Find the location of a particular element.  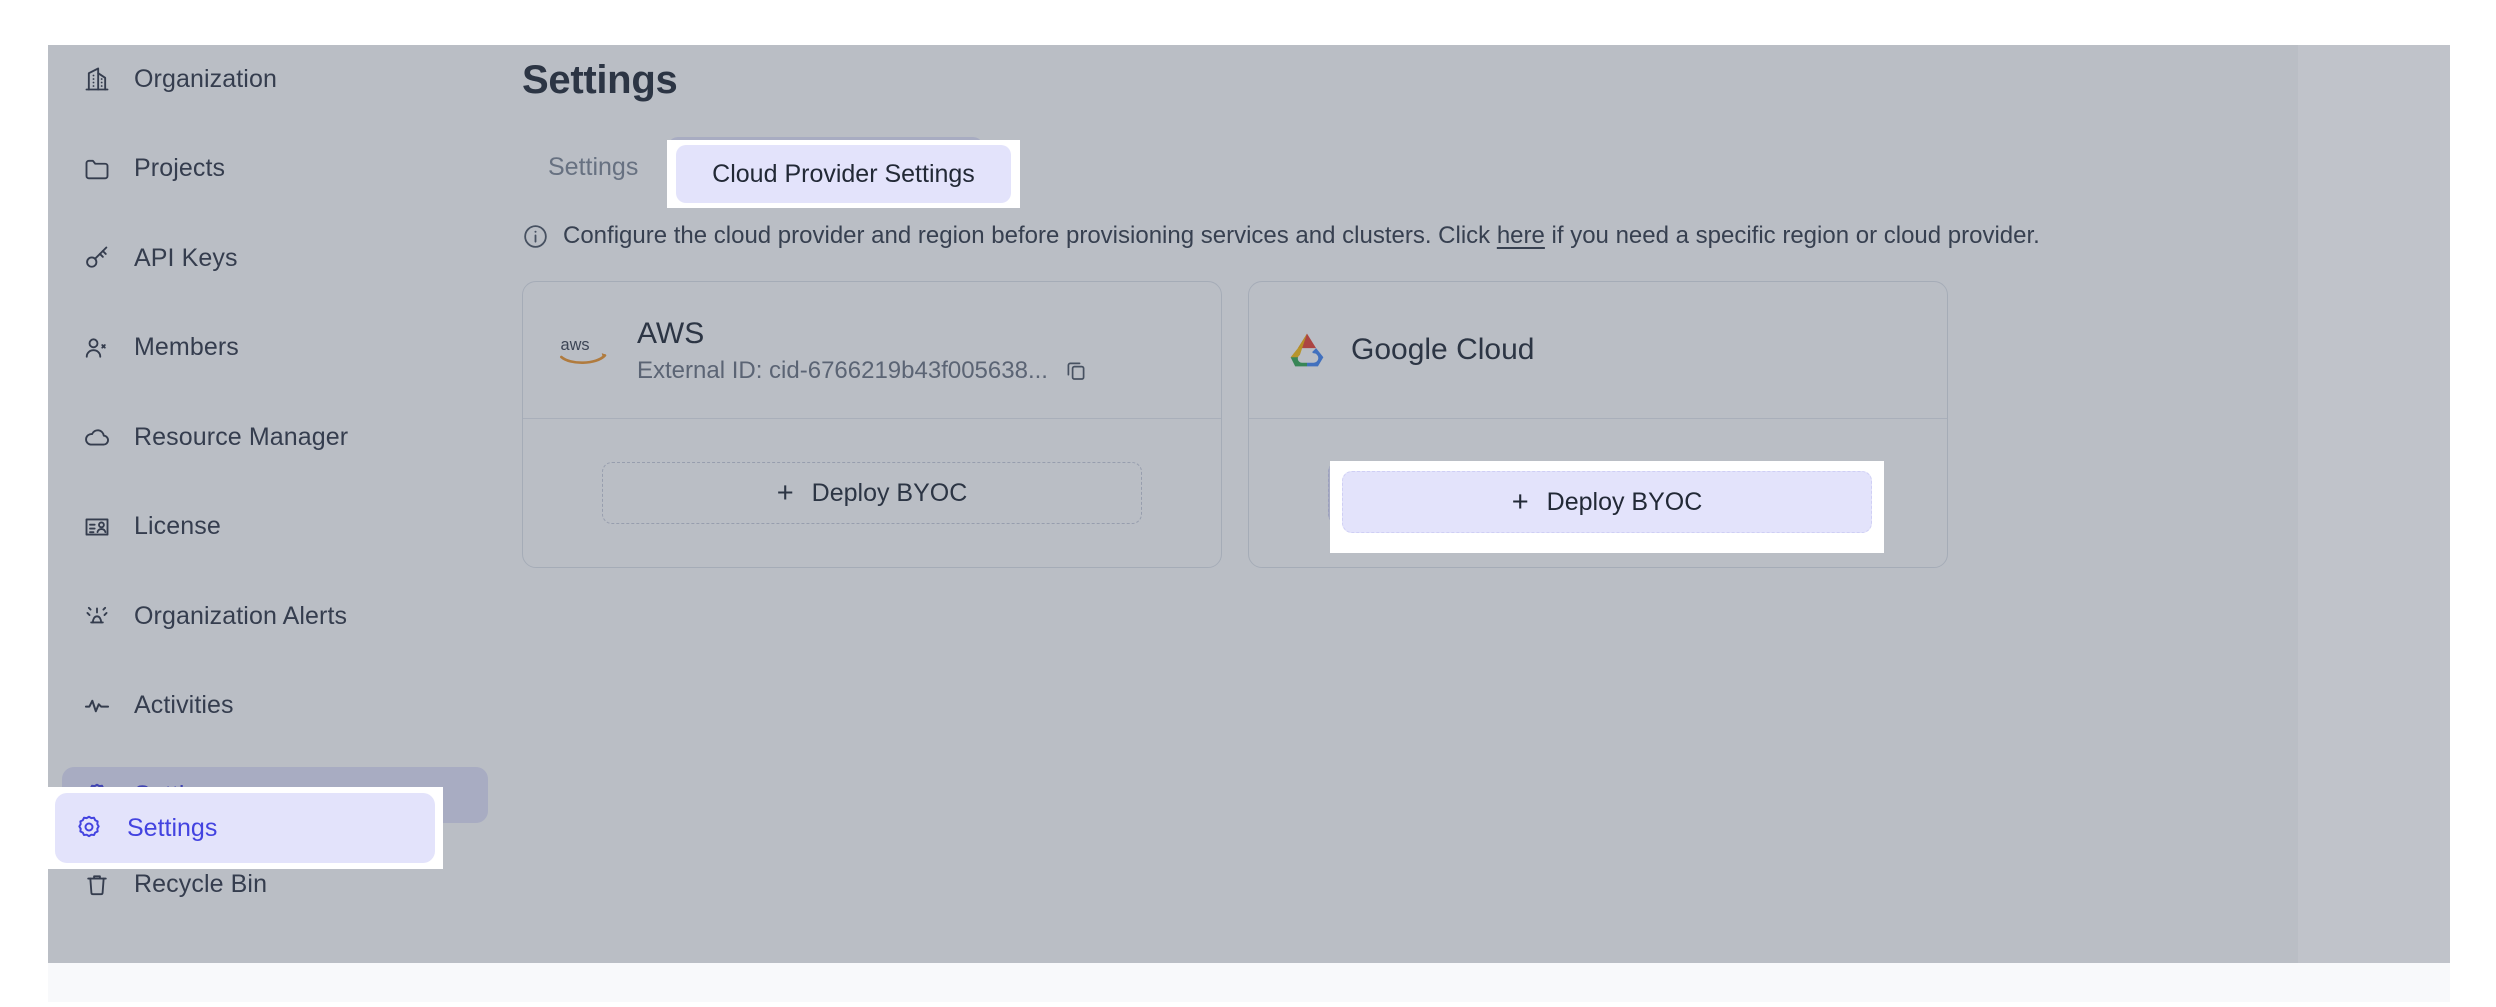

sidebar-item-label: Resource Manager is located at coordinates (241, 436).